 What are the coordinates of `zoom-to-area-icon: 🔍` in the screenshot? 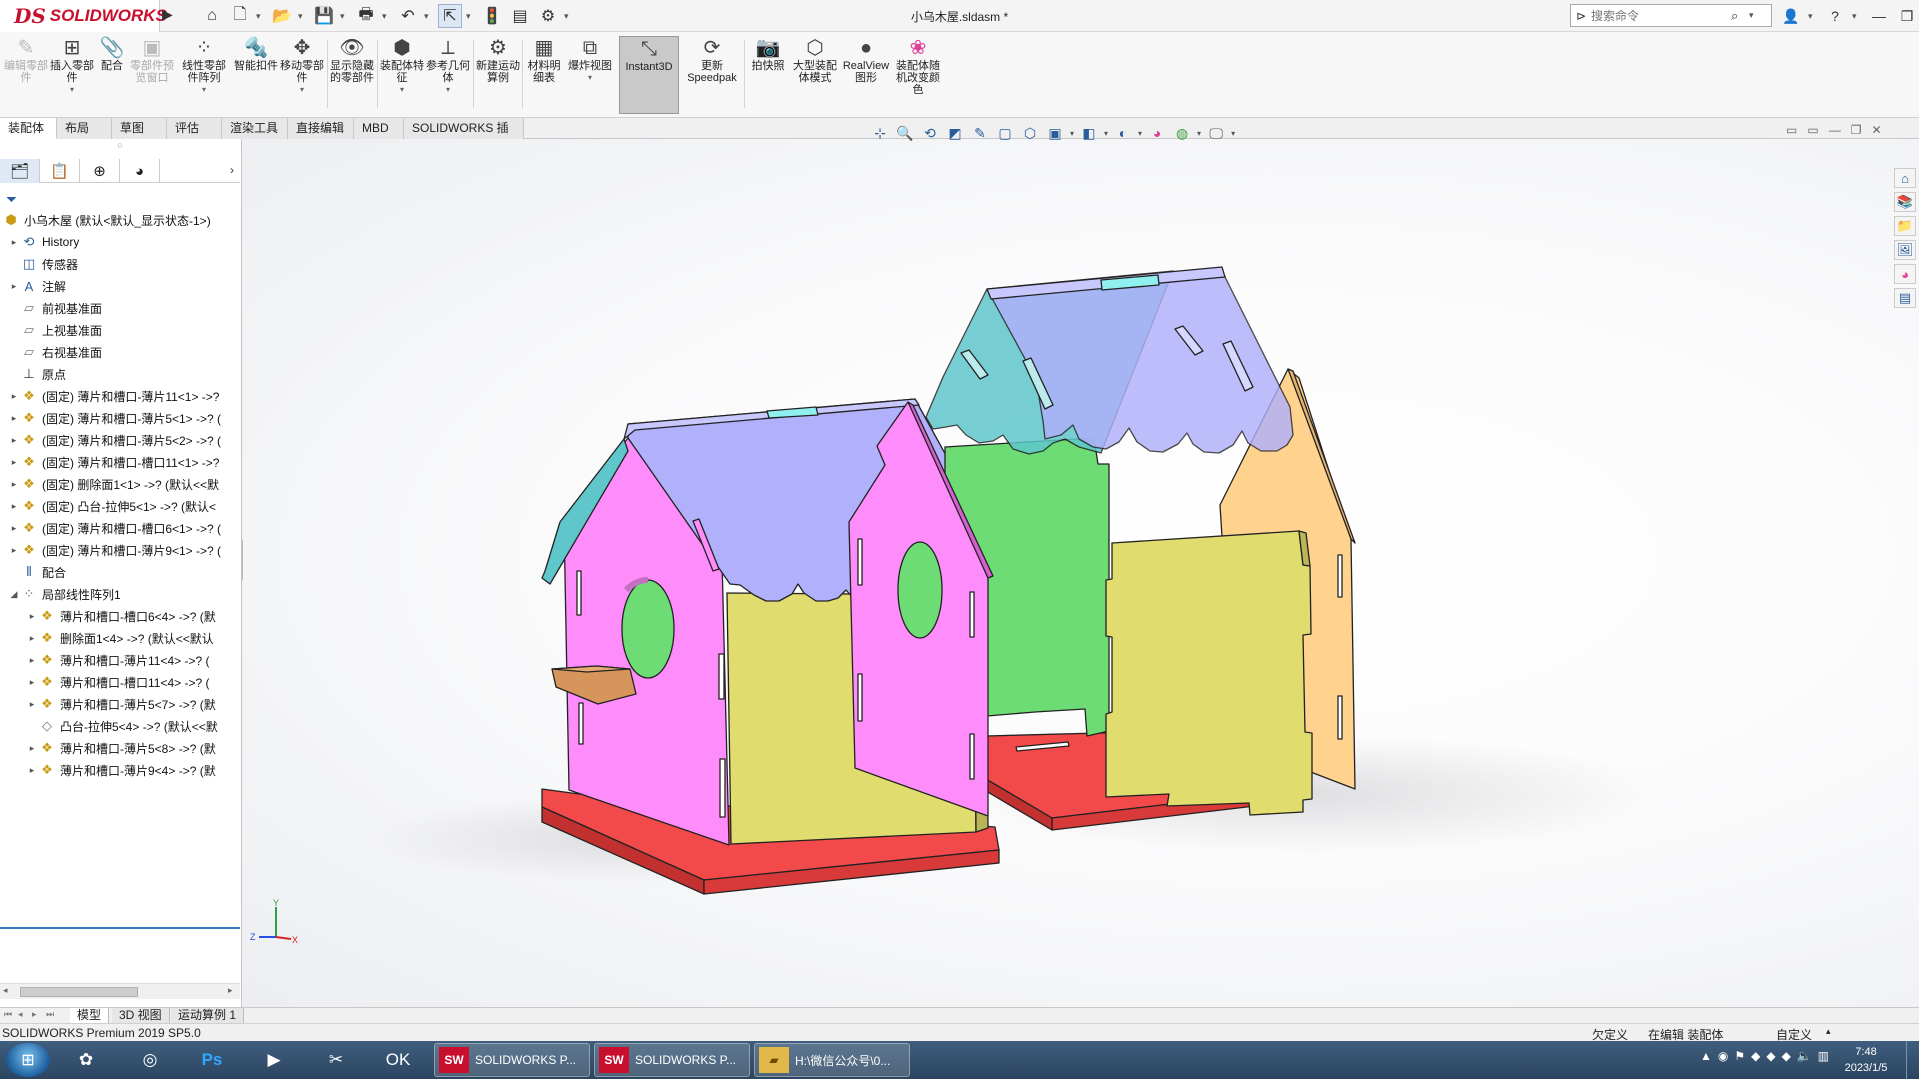 It's located at (905, 133).